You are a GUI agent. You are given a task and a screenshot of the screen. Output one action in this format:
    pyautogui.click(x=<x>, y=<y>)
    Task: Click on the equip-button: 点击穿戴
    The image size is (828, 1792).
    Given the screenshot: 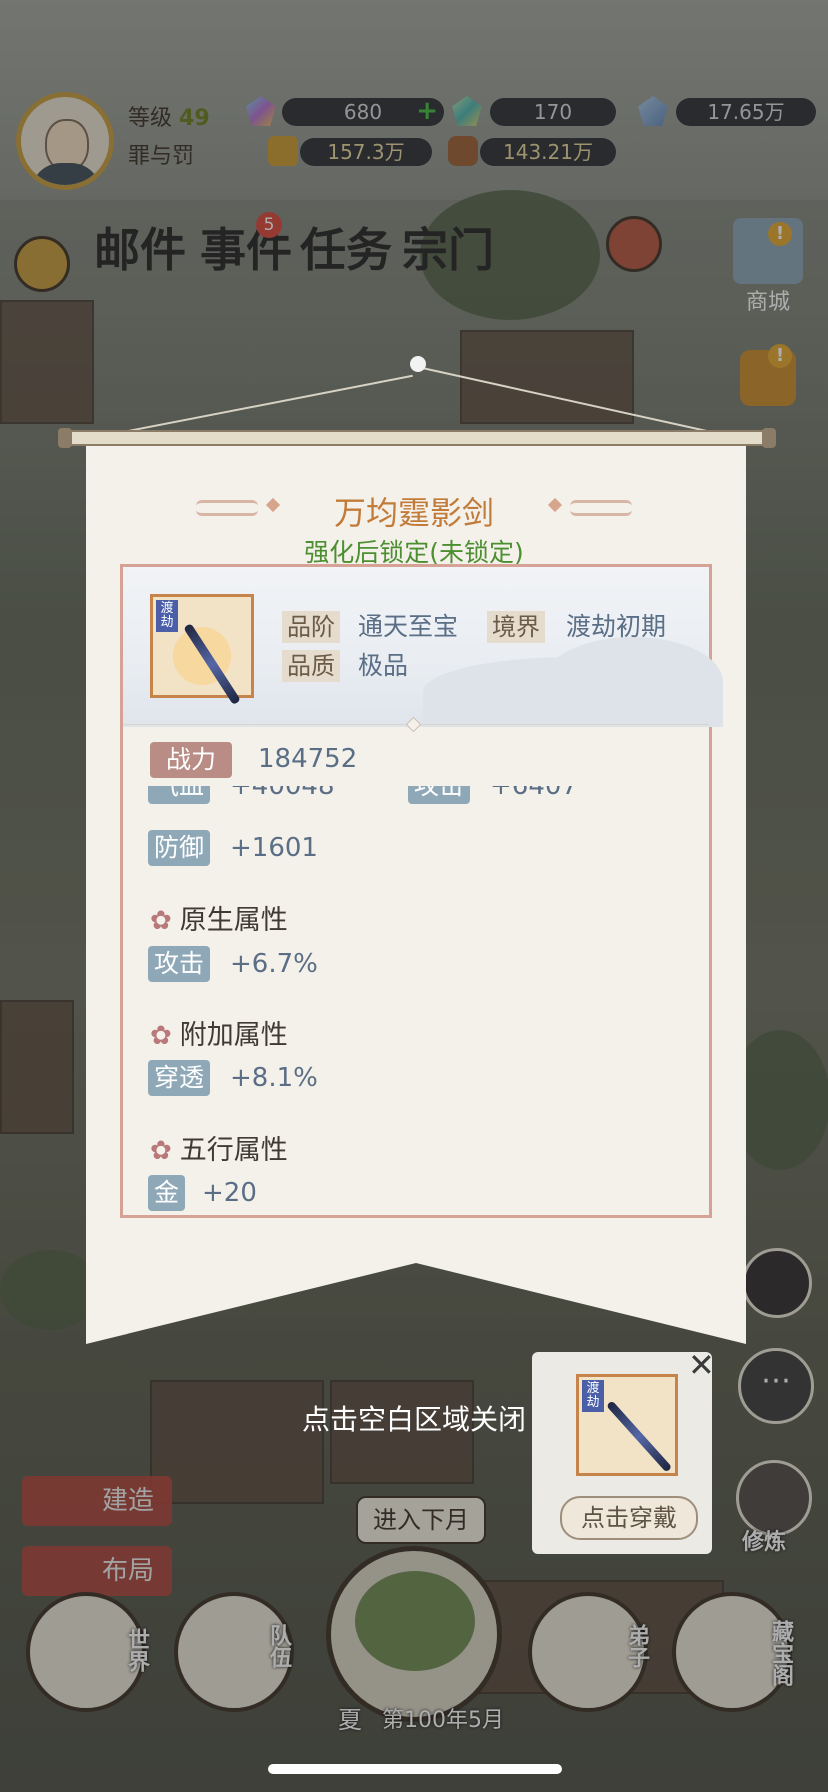 What is the action you would take?
    pyautogui.click(x=629, y=1518)
    